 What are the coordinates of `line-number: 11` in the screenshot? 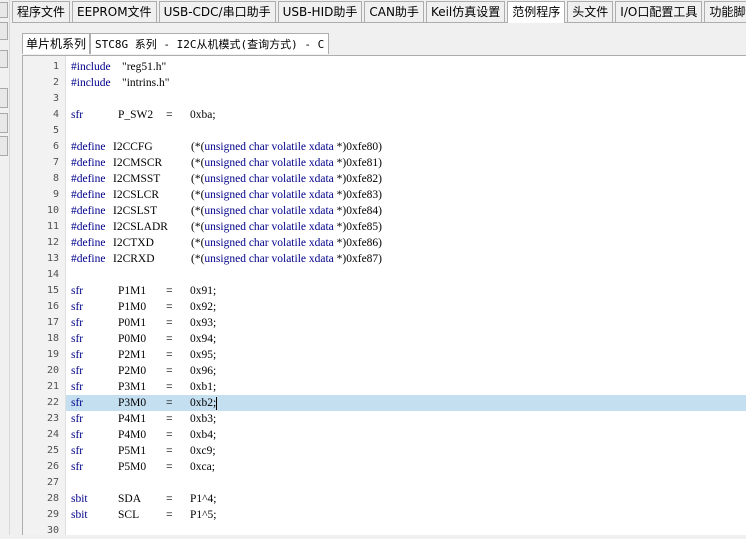 It's located at (52, 226).